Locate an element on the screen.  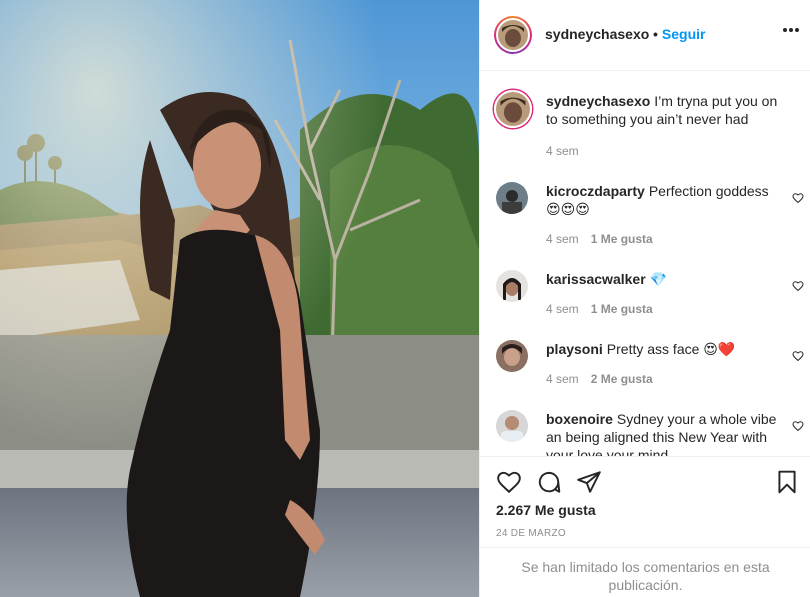
avatar-story-ring is located at coordinates (513, 35).